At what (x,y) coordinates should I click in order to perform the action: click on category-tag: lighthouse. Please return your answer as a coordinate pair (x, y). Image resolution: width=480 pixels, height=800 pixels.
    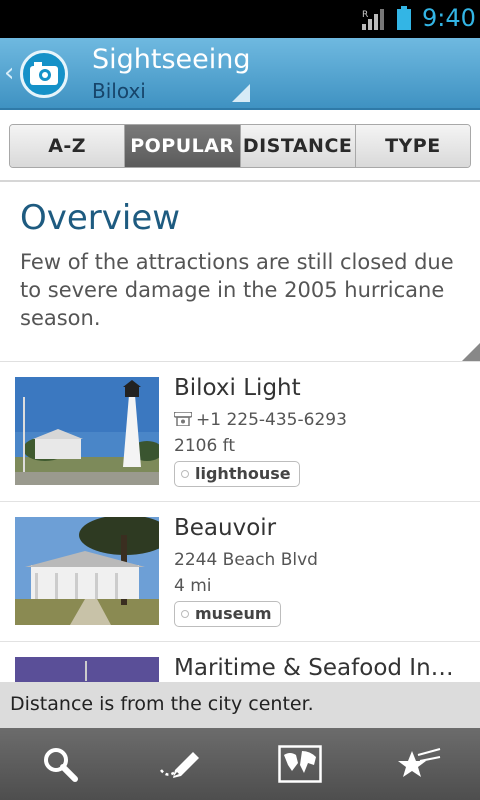
    Looking at the image, I should click on (237, 474).